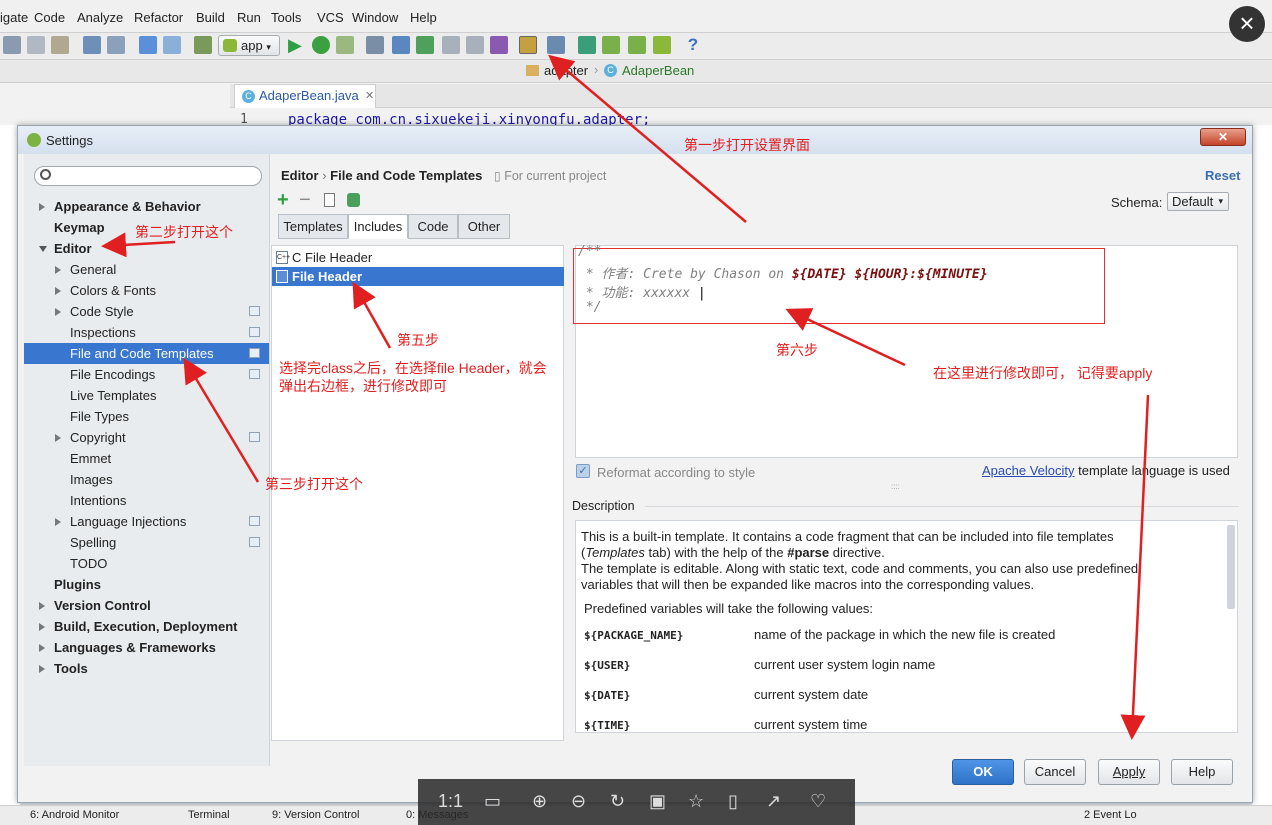 This screenshot has width=1272, height=825. Describe the element at coordinates (696, 801) in the screenshot. I see `bookmark-icon: ☆` at that location.